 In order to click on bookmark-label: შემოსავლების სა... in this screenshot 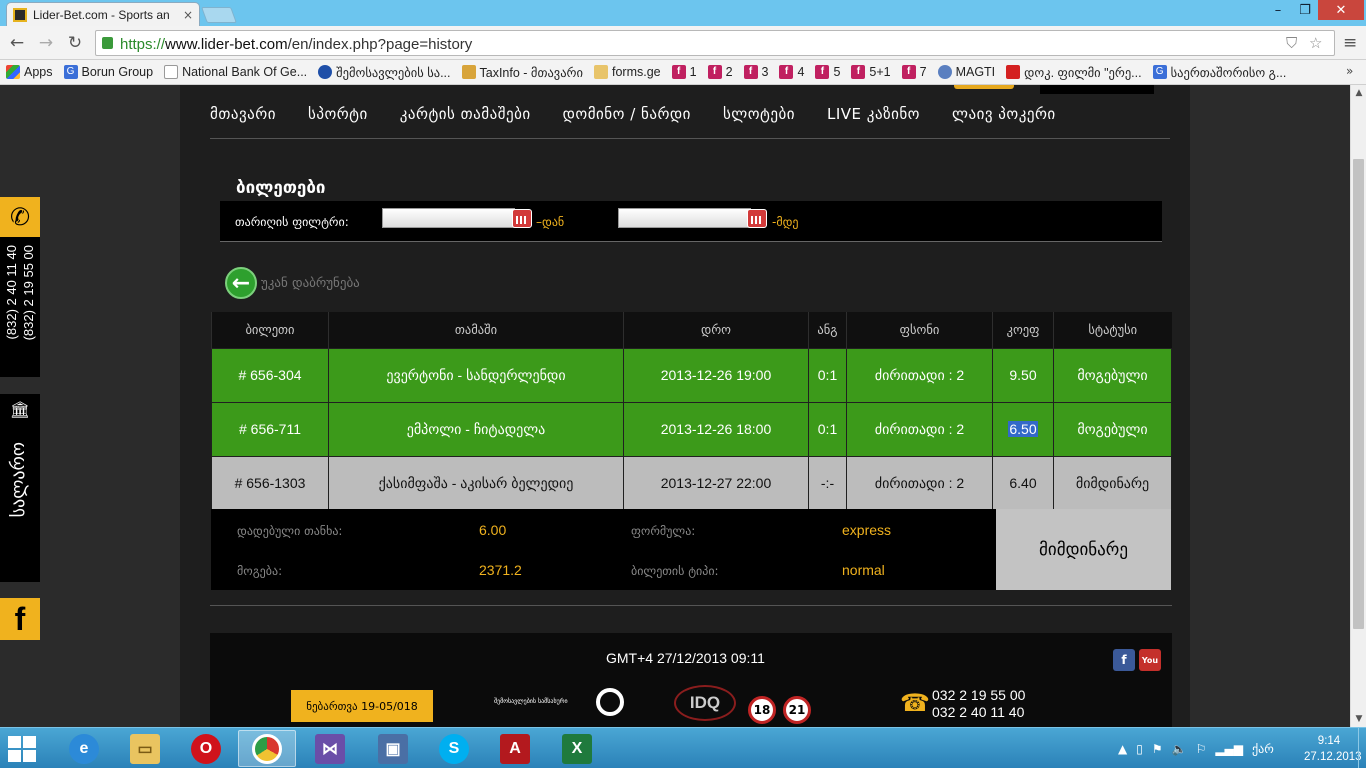, I will do `click(393, 72)`.